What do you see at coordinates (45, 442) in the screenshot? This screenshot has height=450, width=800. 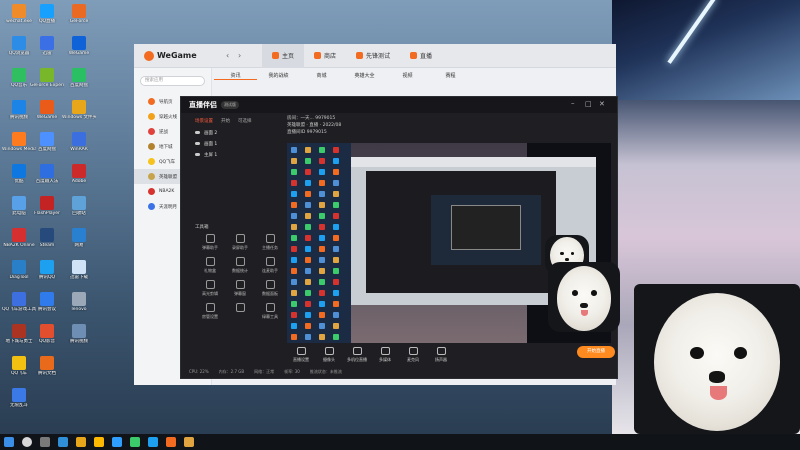 I see `task-view-icon` at bounding box center [45, 442].